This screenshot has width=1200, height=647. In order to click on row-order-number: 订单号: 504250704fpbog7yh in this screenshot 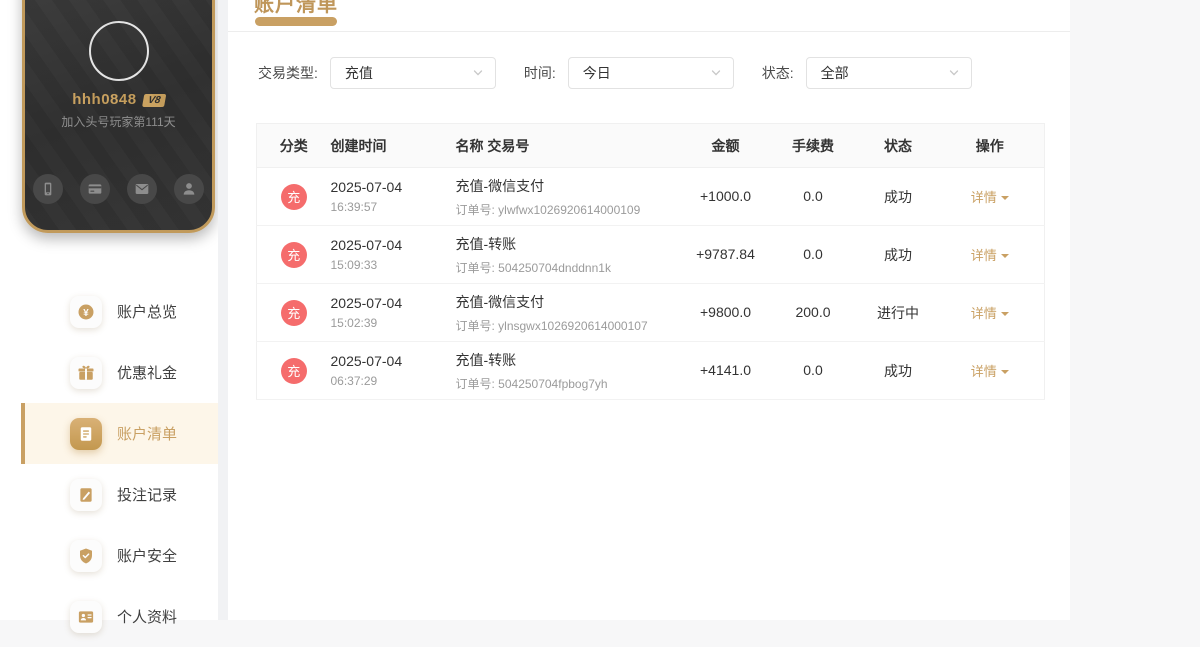, I will do `click(531, 383)`.